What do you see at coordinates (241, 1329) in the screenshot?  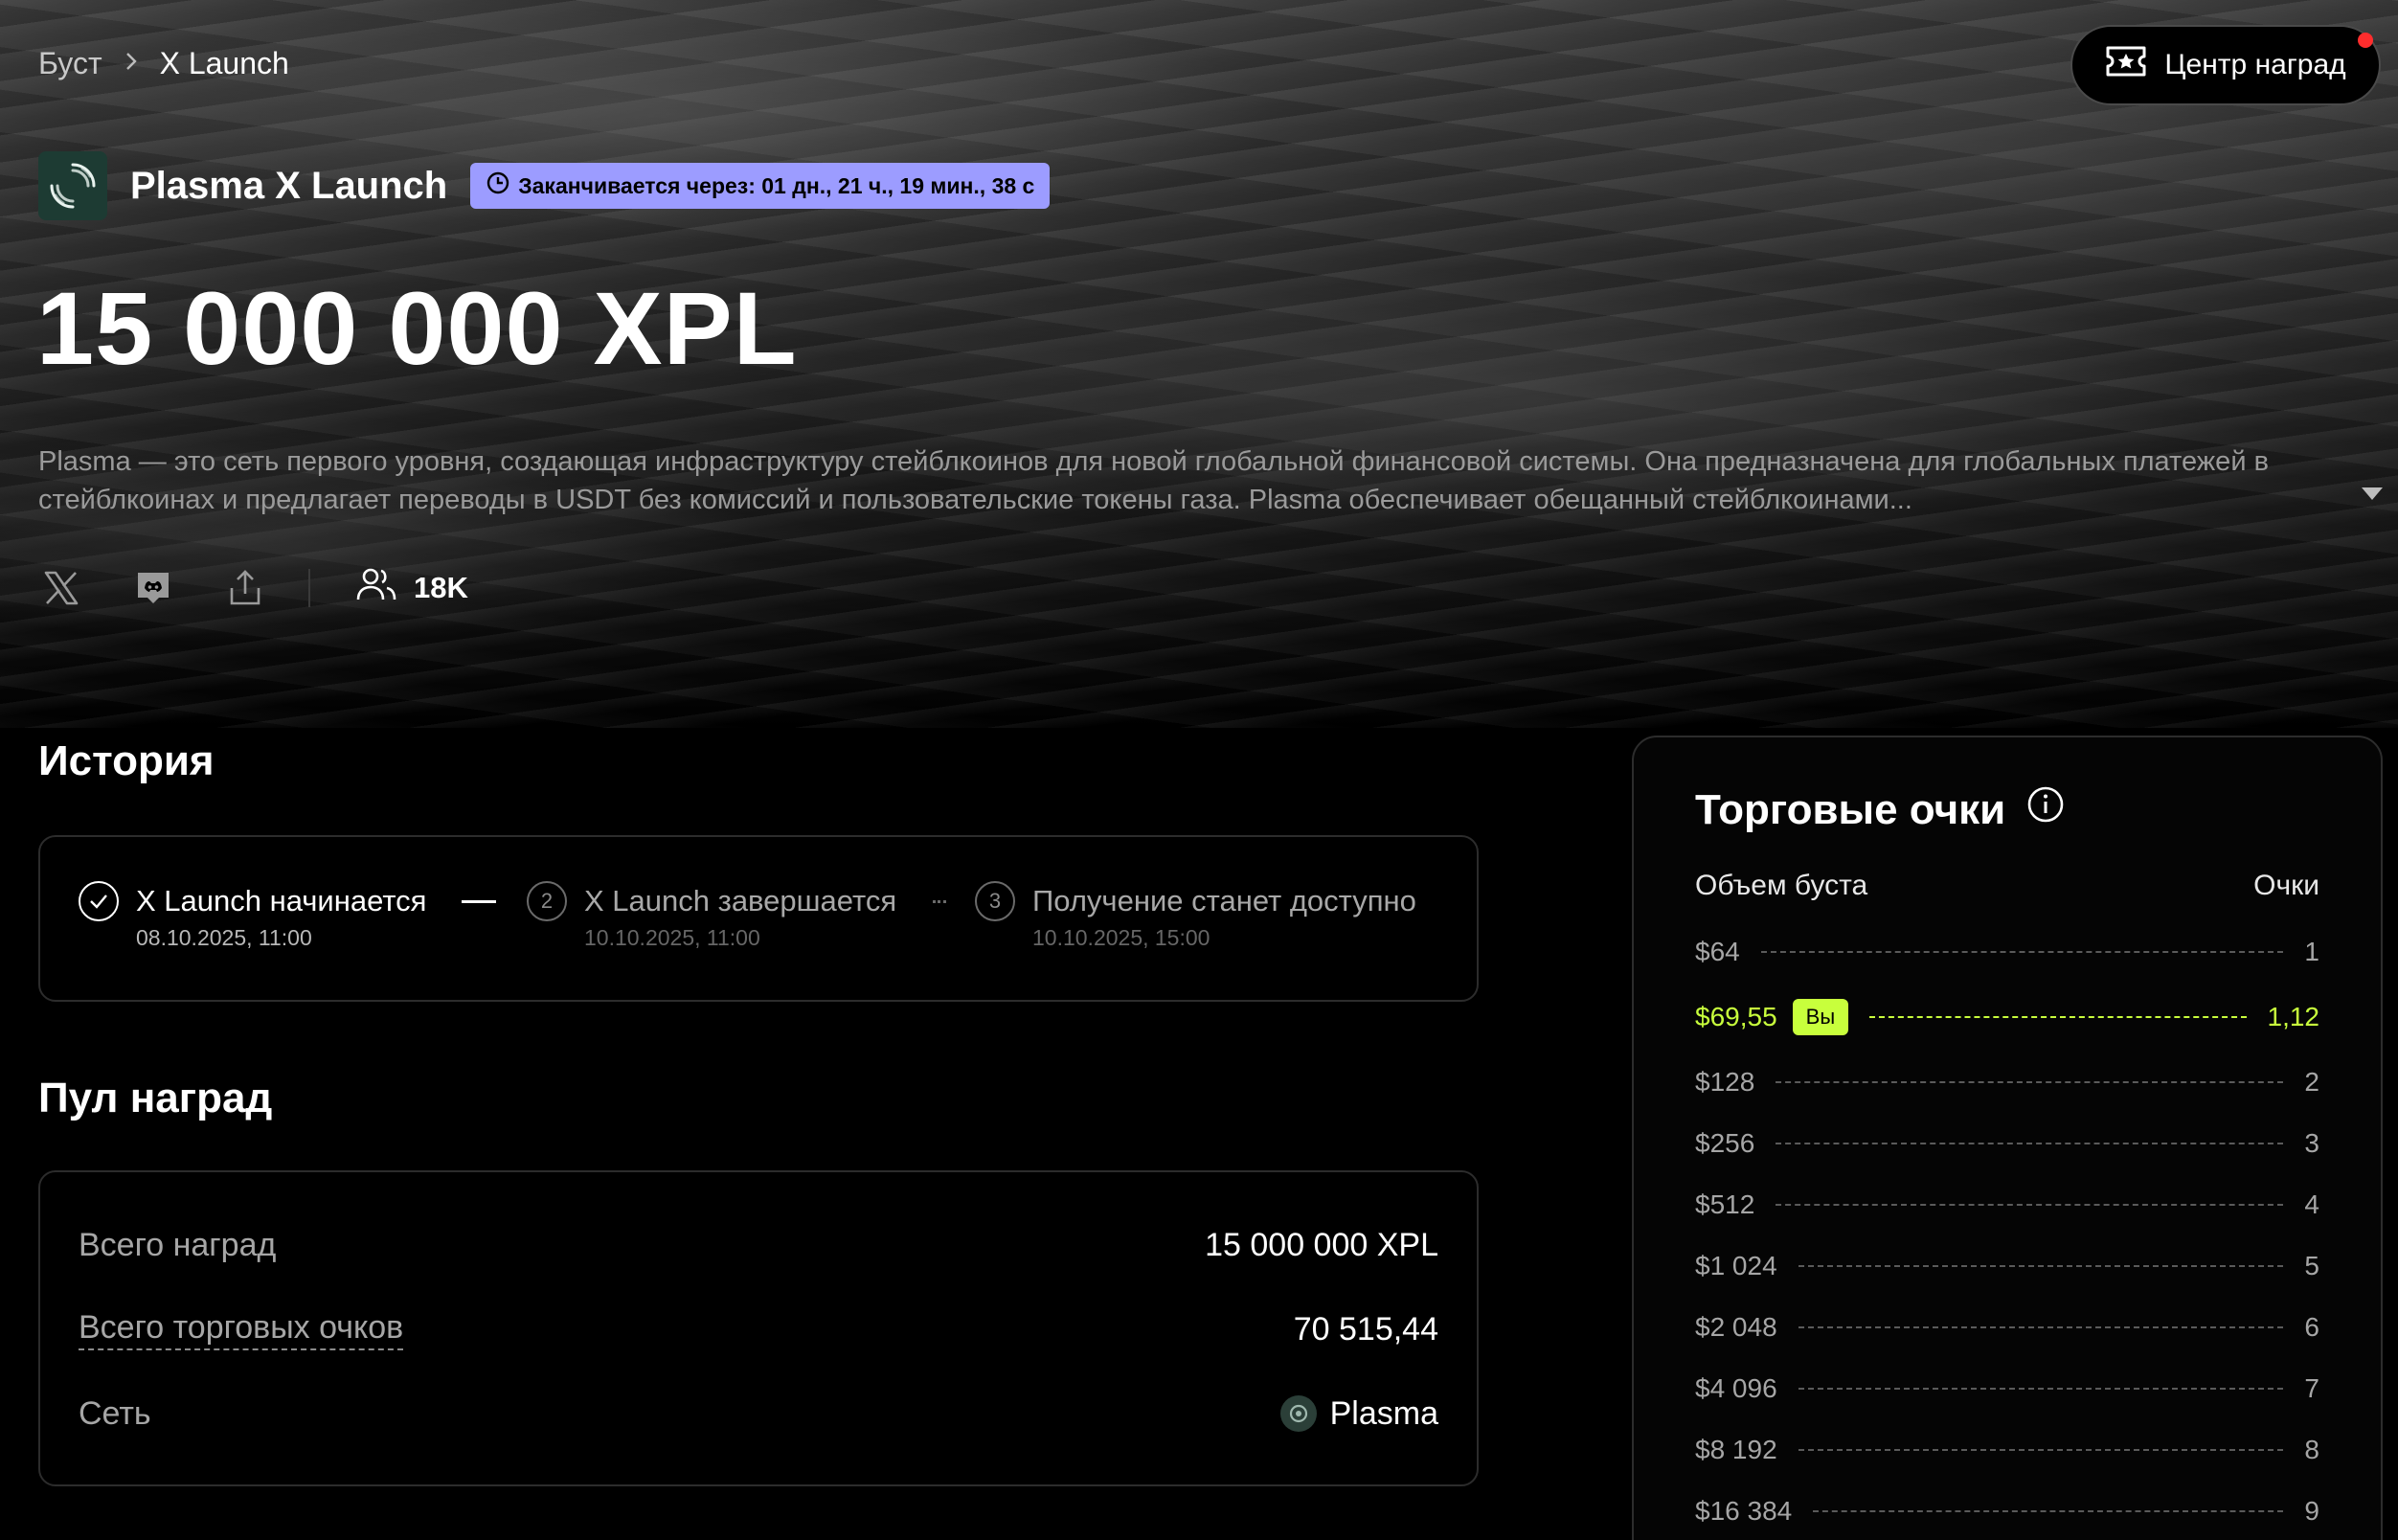 I see `pool-label-tooltip: Всего торговых очков` at bounding box center [241, 1329].